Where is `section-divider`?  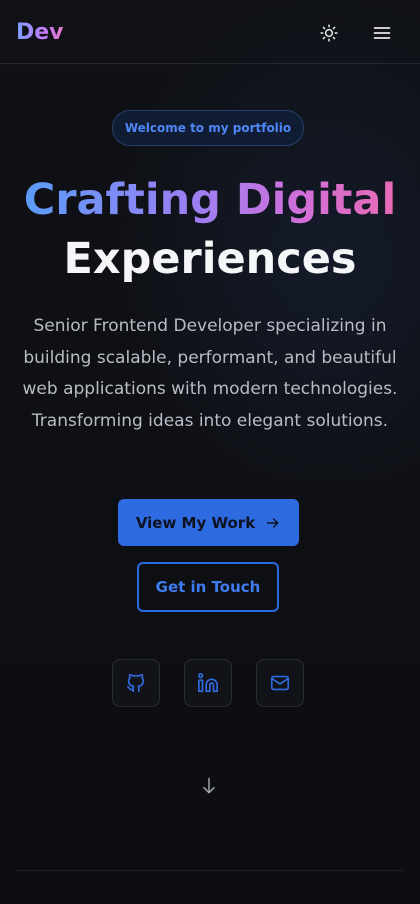 section-divider is located at coordinates (210, 870).